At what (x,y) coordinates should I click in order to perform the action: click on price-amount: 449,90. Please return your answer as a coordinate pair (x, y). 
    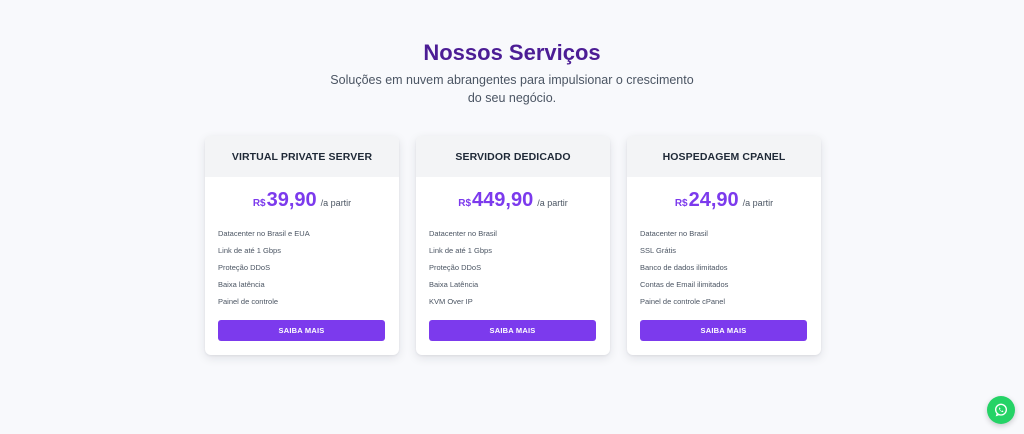
    Looking at the image, I should click on (503, 200).